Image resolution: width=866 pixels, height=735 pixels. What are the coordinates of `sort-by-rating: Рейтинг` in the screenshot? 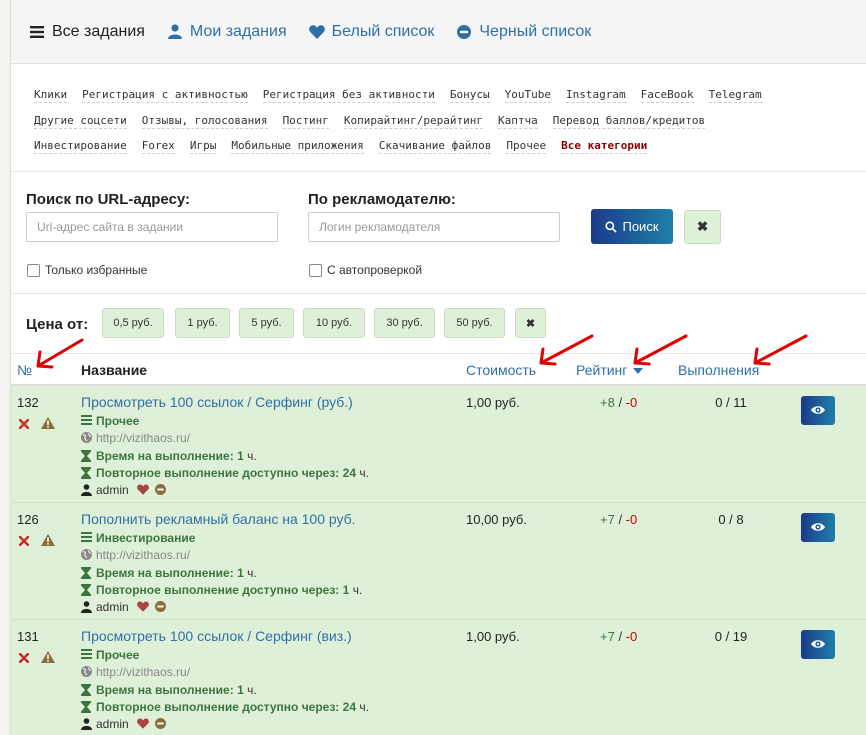 It's located at (610, 370).